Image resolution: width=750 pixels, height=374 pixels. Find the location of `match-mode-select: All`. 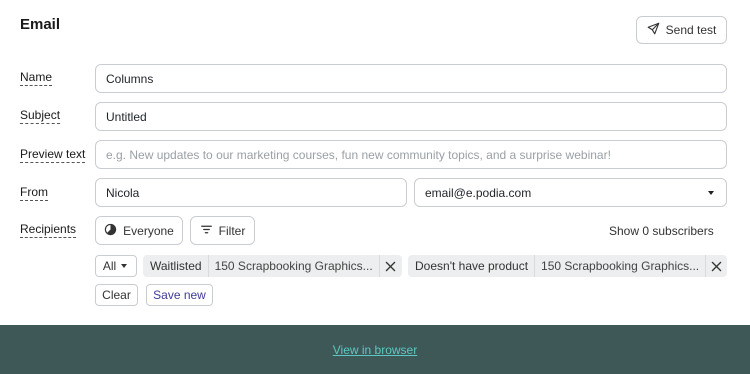

match-mode-select: All is located at coordinates (116, 266).